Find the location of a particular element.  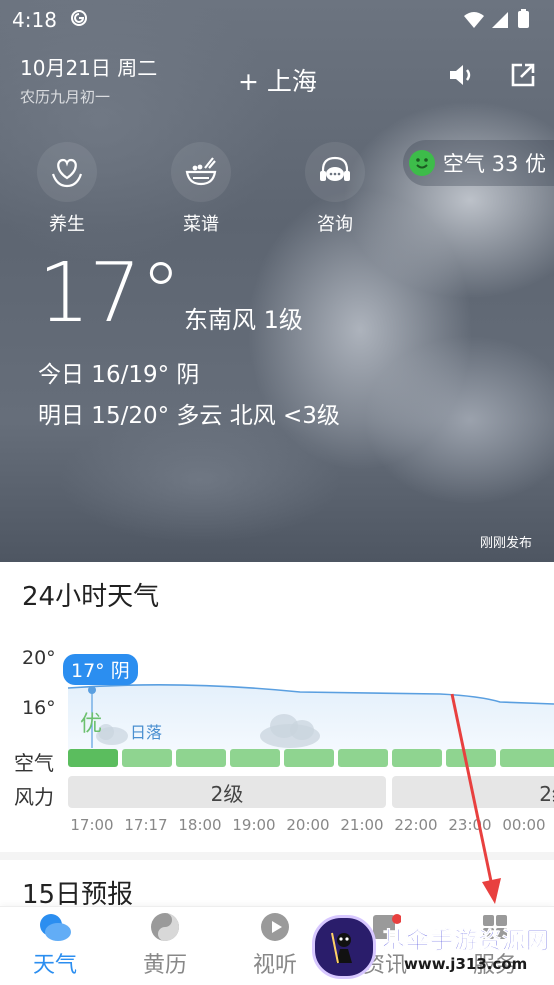

menu-consult: 咨询 is located at coordinates (335, 189).